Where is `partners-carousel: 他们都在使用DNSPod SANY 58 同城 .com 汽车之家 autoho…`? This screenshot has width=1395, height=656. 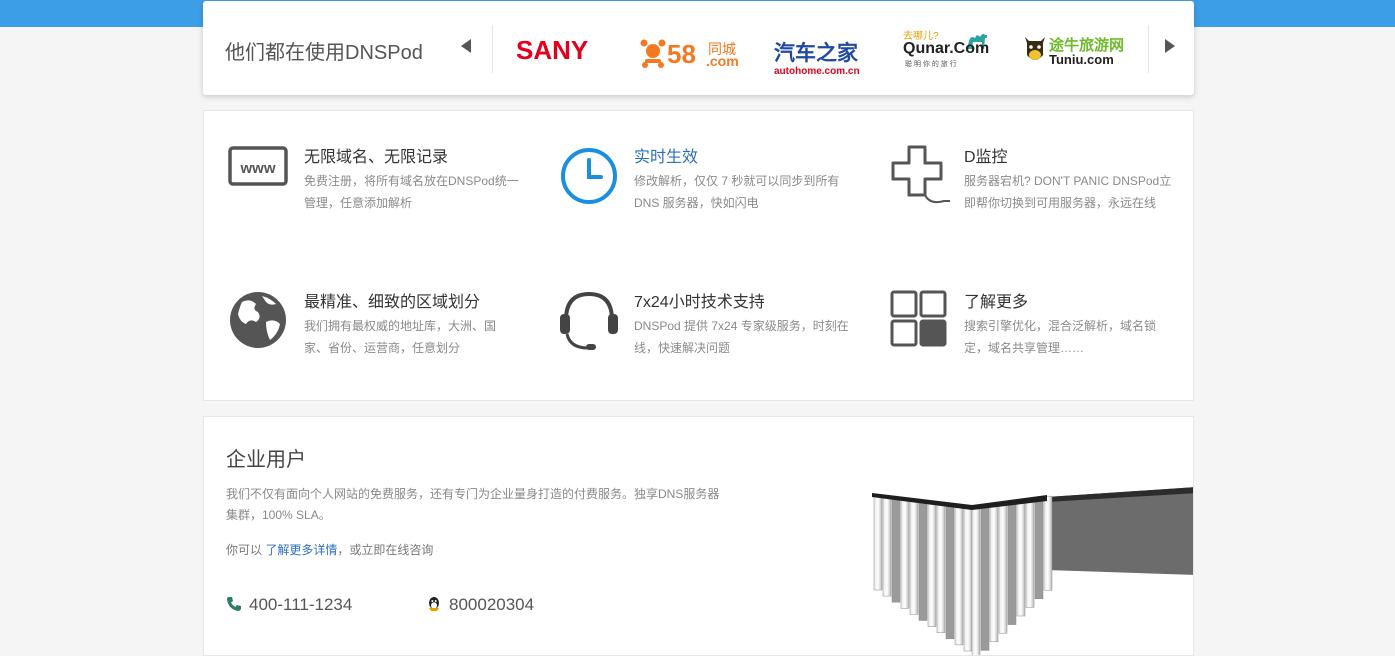
partners-carousel: 他们都在使用DNSPod SANY 58 同城 .com 汽车之家 autoho… is located at coordinates (698, 48).